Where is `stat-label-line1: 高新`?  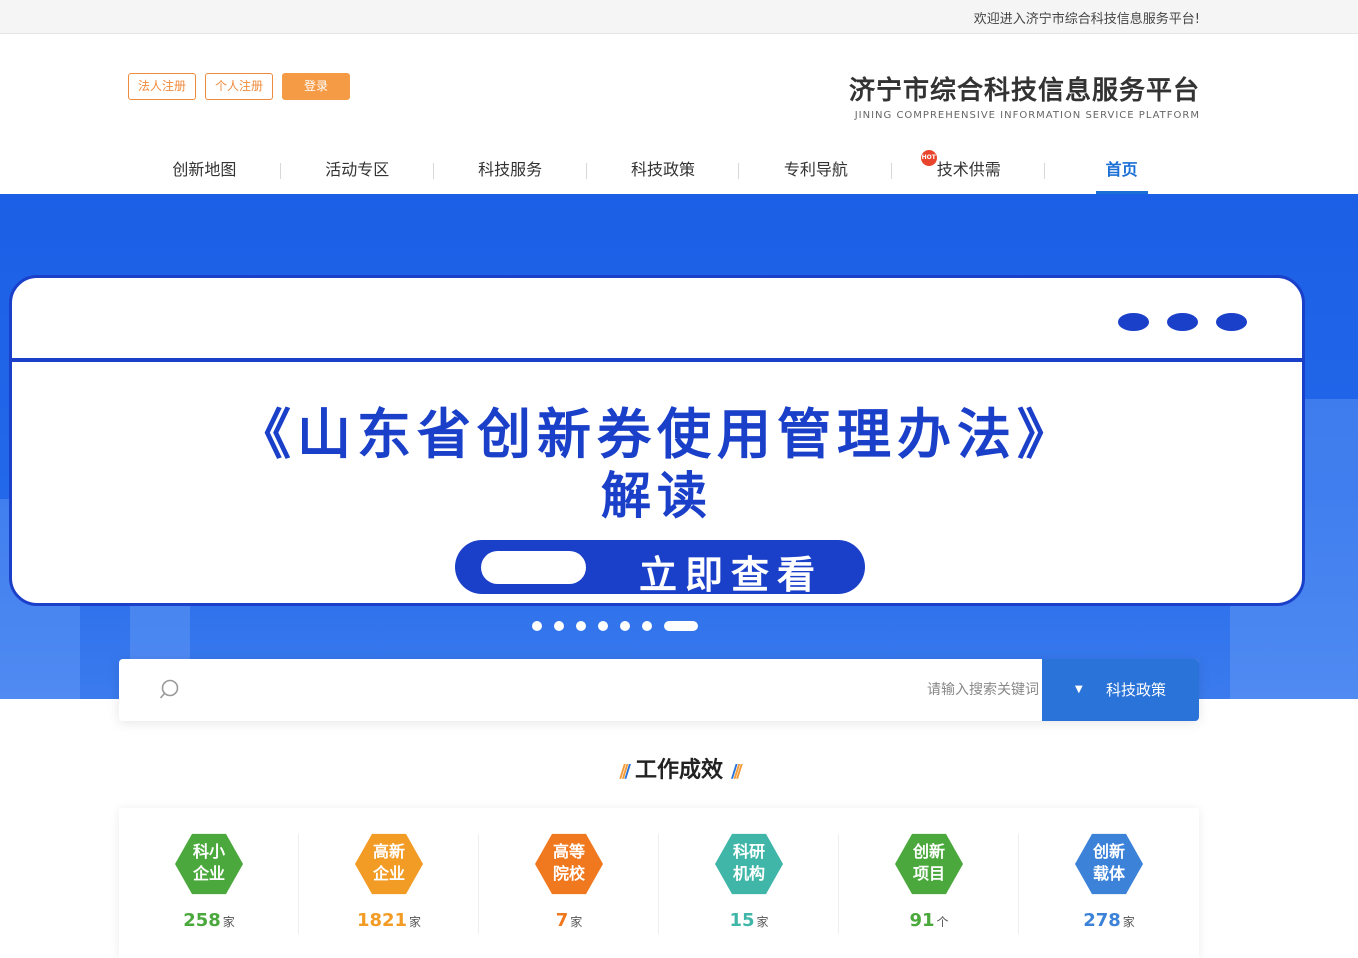
stat-label-line1: 高新 is located at coordinates (388, 851).